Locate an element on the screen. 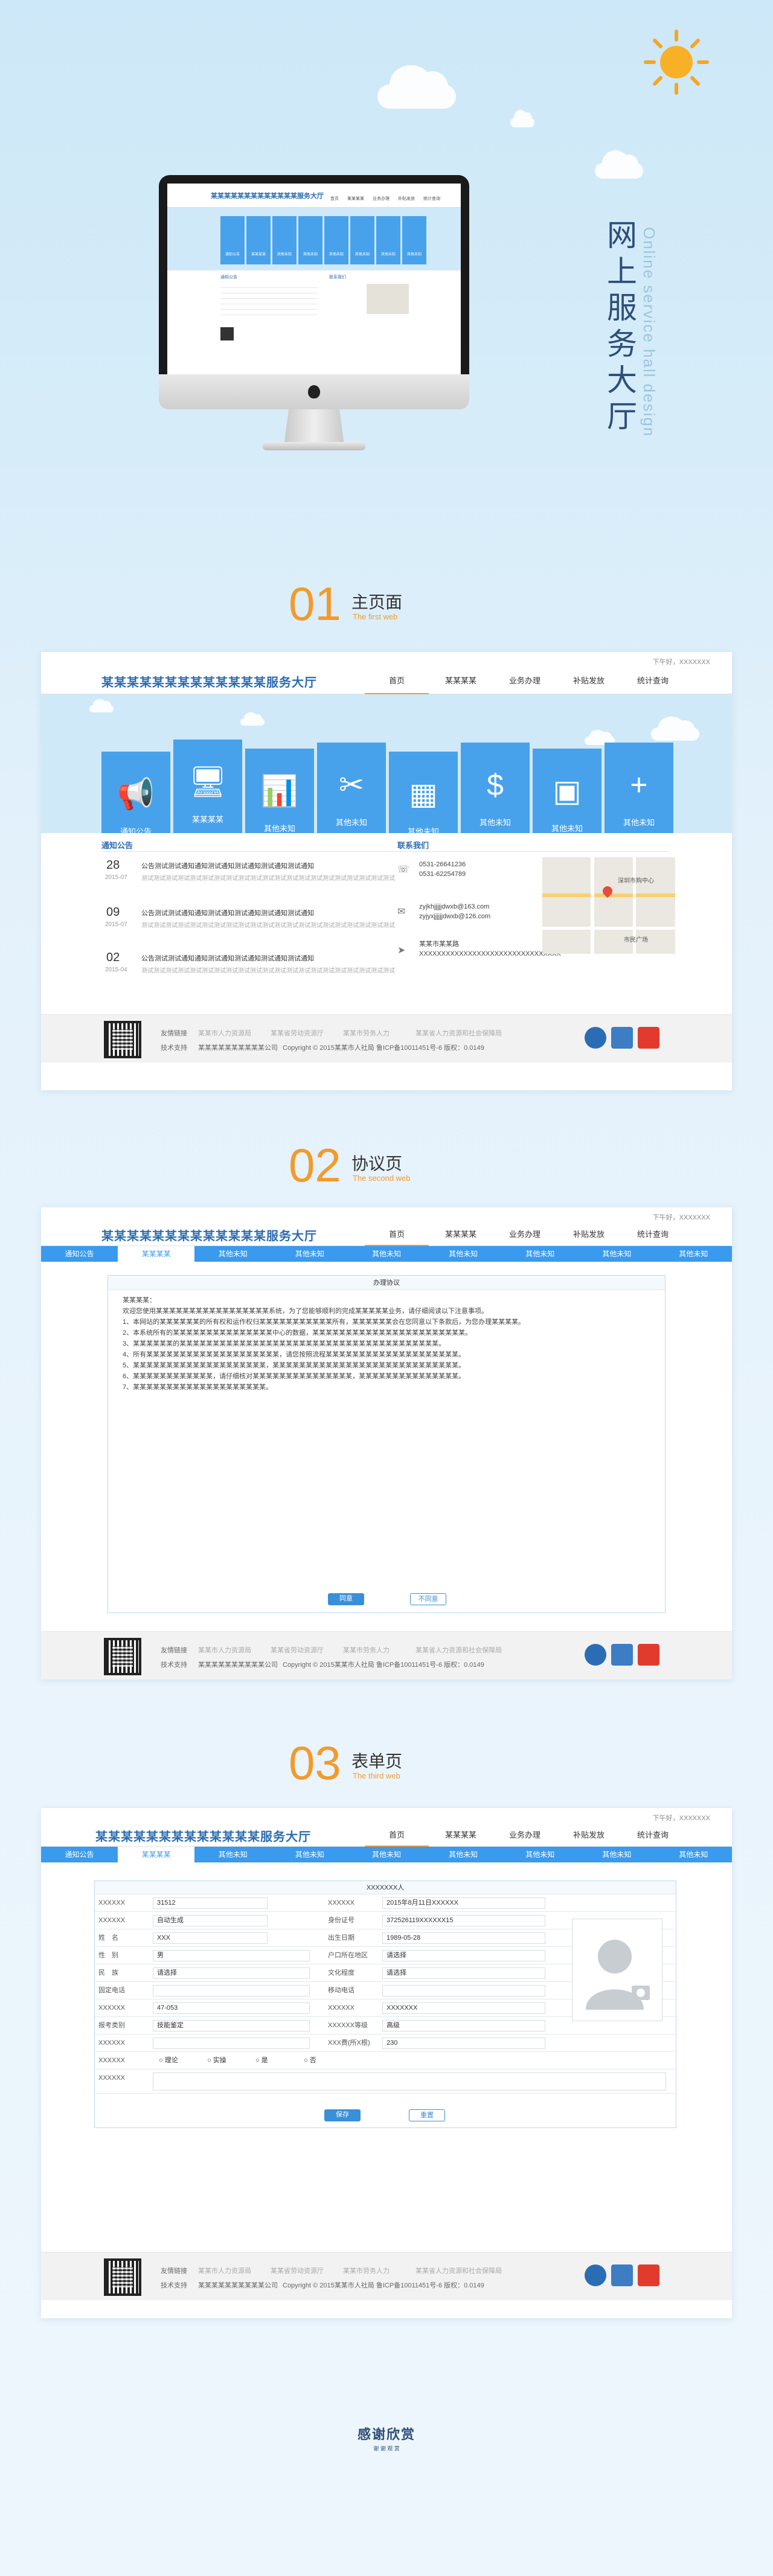 The width and height of the screenshot is (773, 2576). radio-option: ○ 是 is located at coordinates (260, 2061).